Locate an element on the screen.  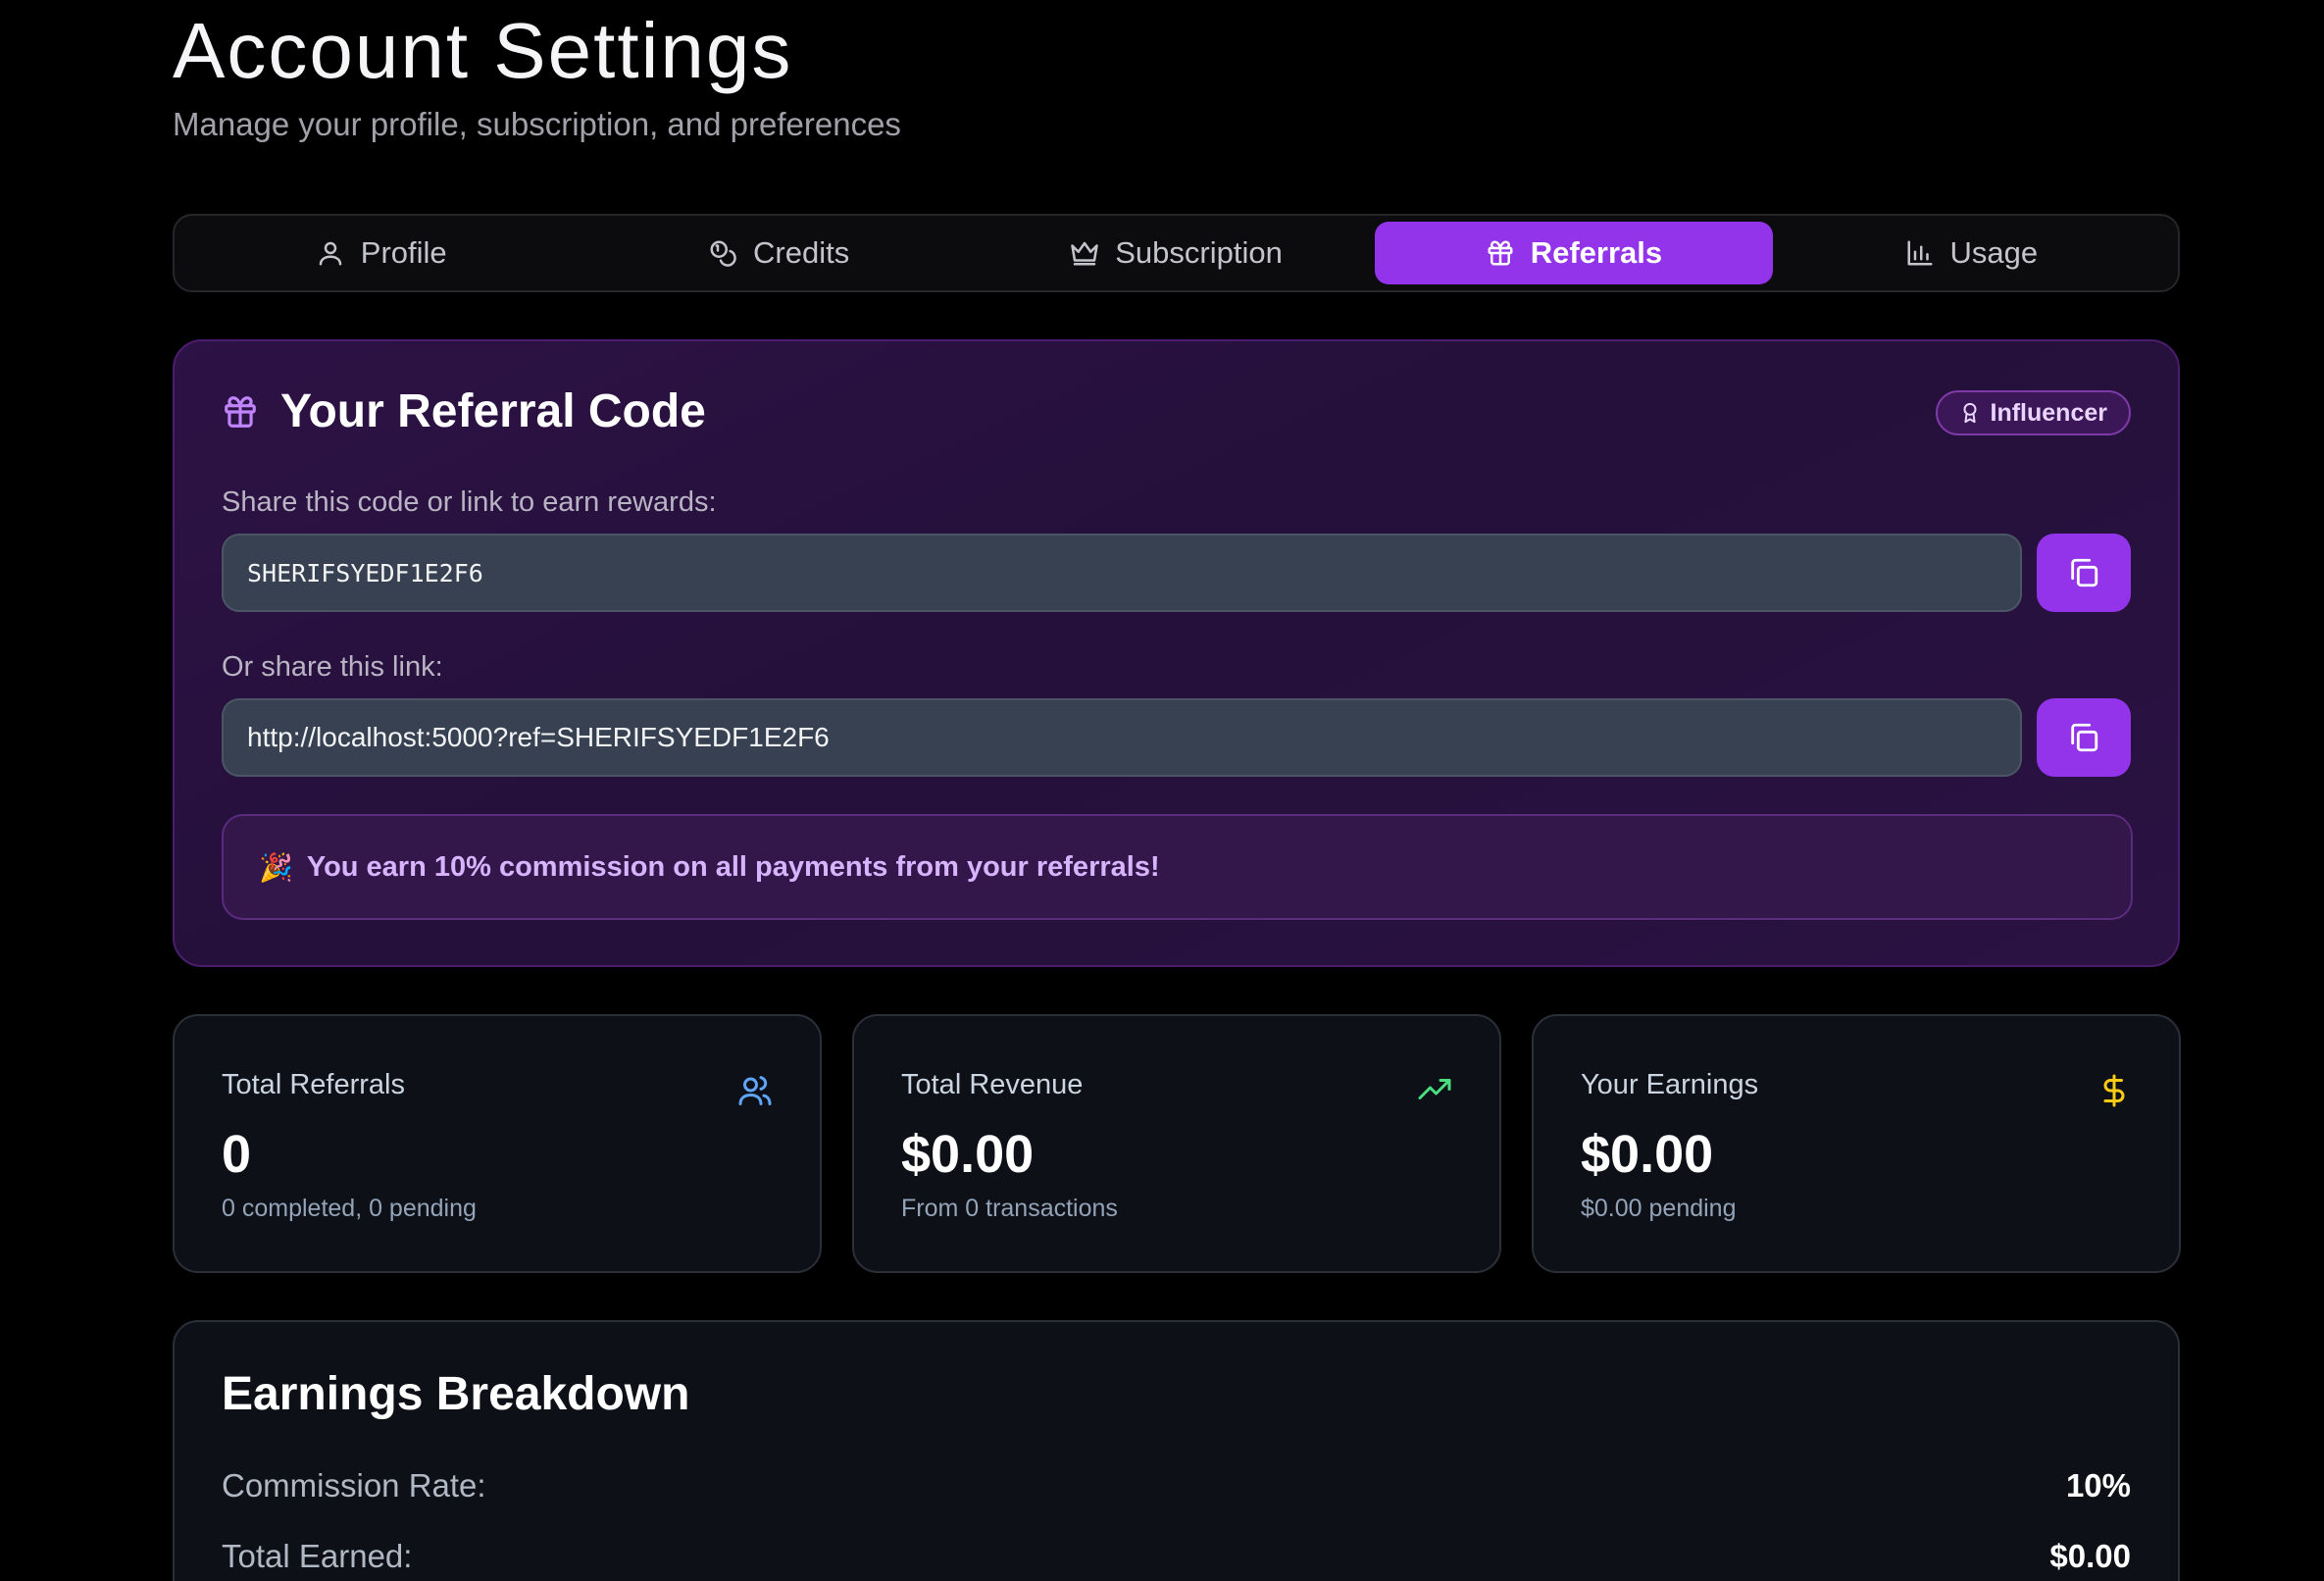
tab-subscription: Subscription is located at coordinates (1177, 253).